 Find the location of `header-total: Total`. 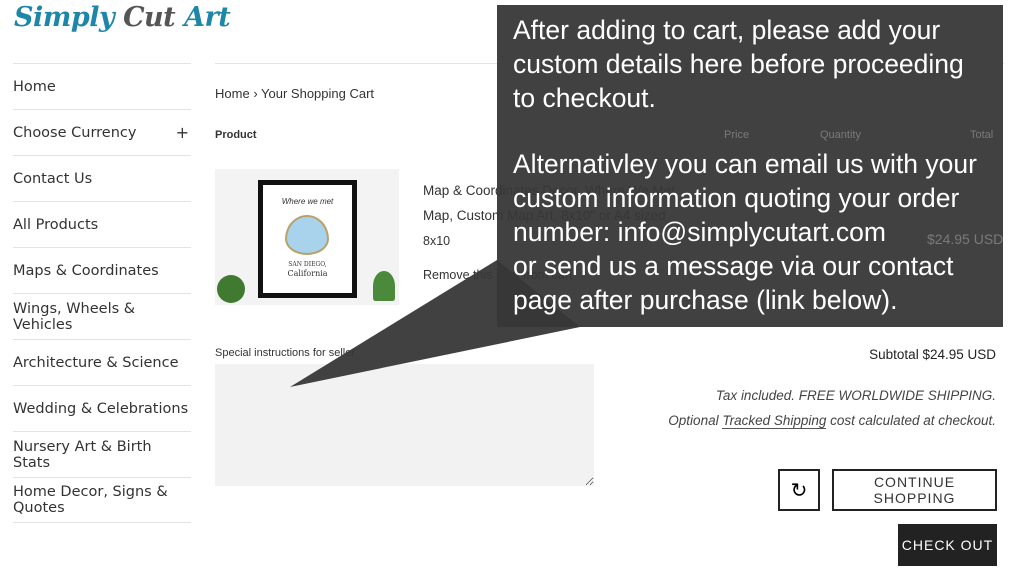

header-total: Total is located at coordinates (982, 135).